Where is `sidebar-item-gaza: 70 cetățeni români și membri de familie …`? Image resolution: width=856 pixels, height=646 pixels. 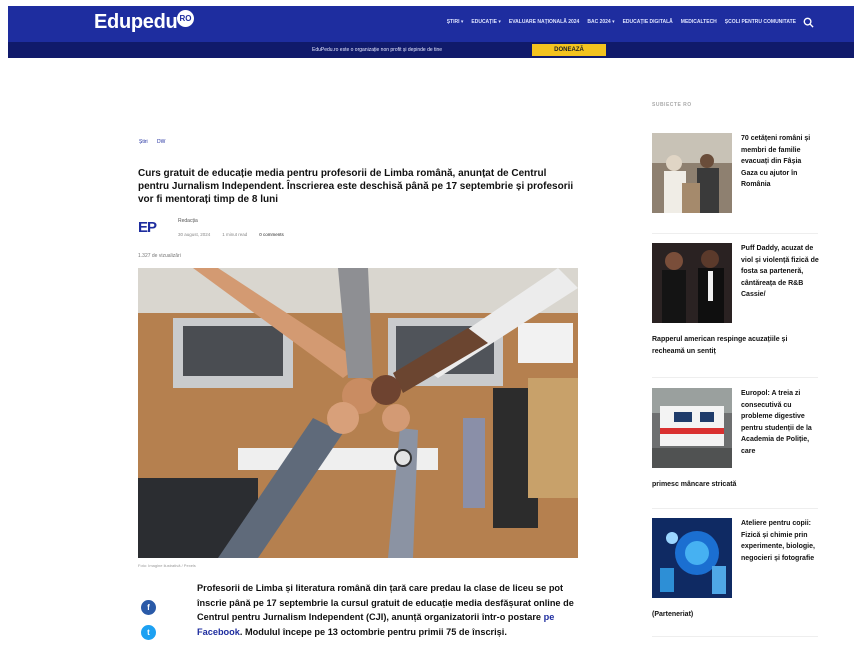 sidebar-item-gaza: 70 cetățeni români și membri de familie … is located at coordinates (735, 178).